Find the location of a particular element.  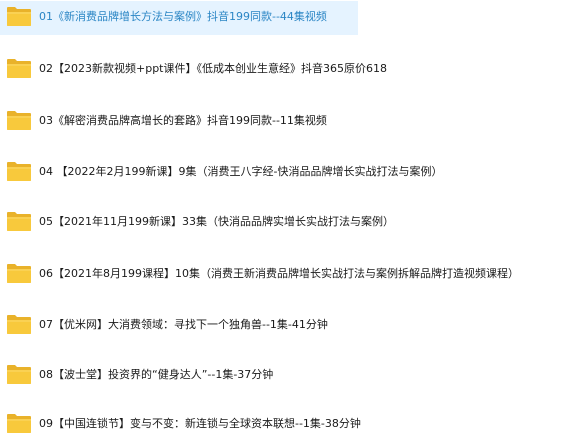

folder-item-01: 01《新消费品牌增长方法与案例》抖音199同款--44集视频 is located at coordinates (179, 18).